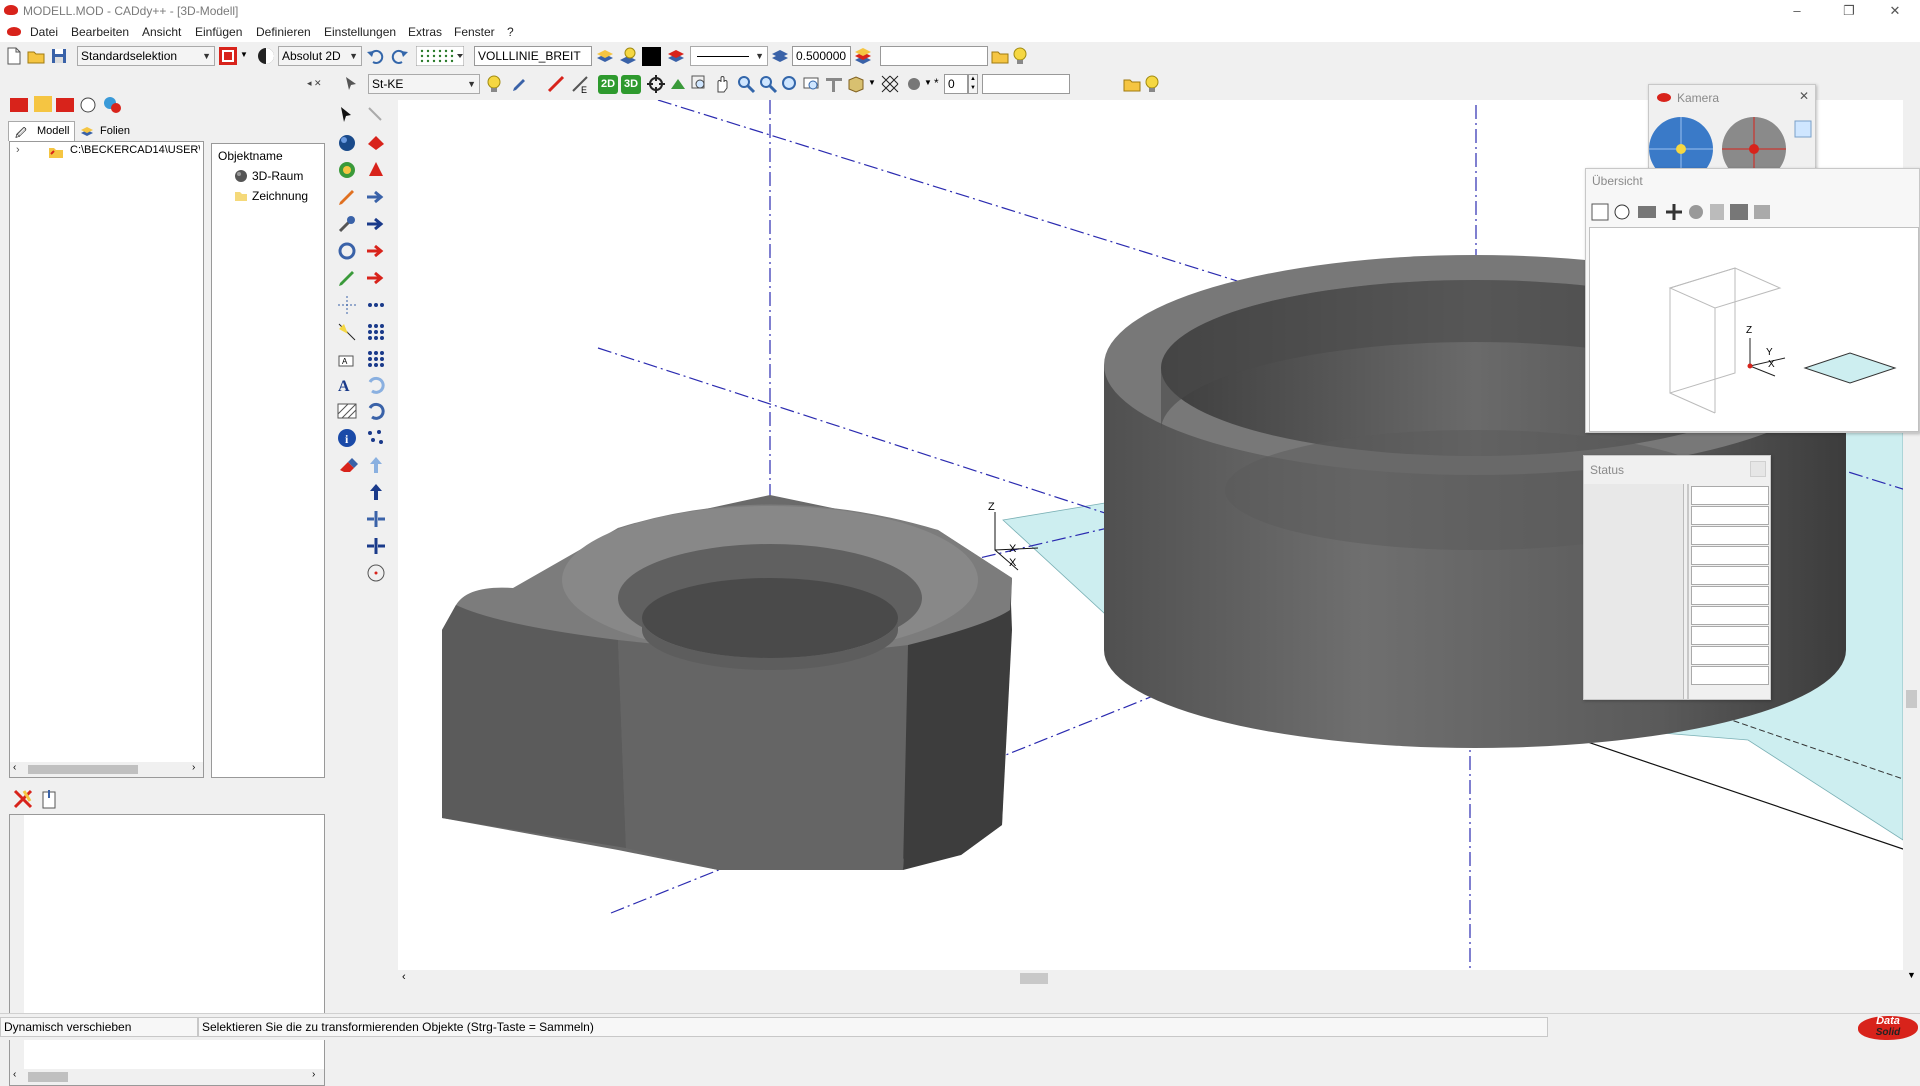 The image size is (1920, 1086). What do you see at coordinates (376, 170) in the screenshot?
I see `mirror-icon` at bounding box center [376, 170].